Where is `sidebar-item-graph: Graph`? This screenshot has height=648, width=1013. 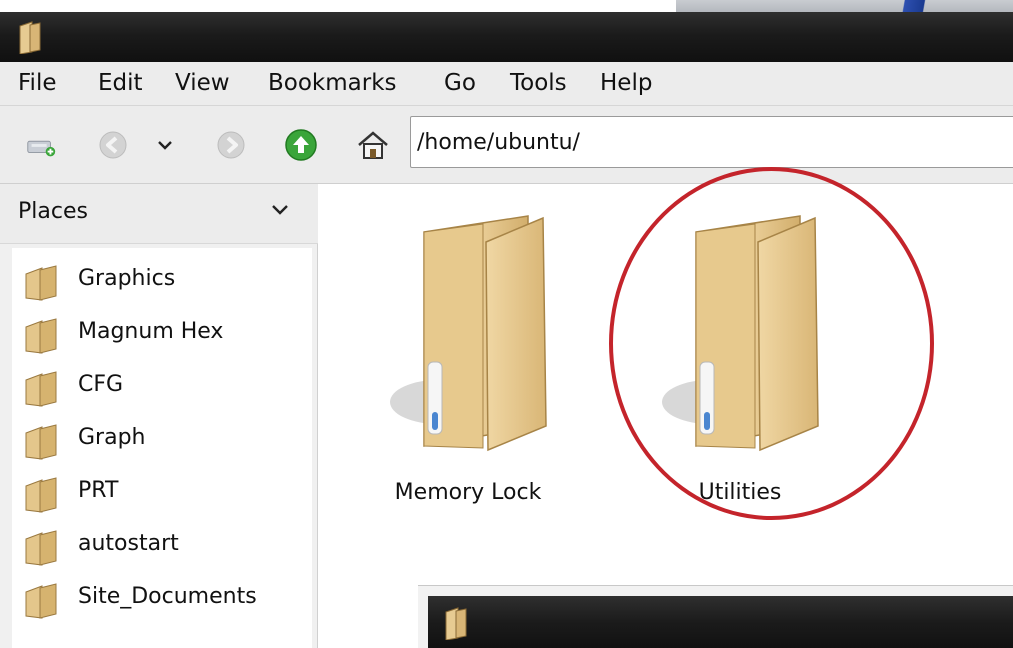 sidebar-item-graph: Graph is located at coordinates (162, 440).